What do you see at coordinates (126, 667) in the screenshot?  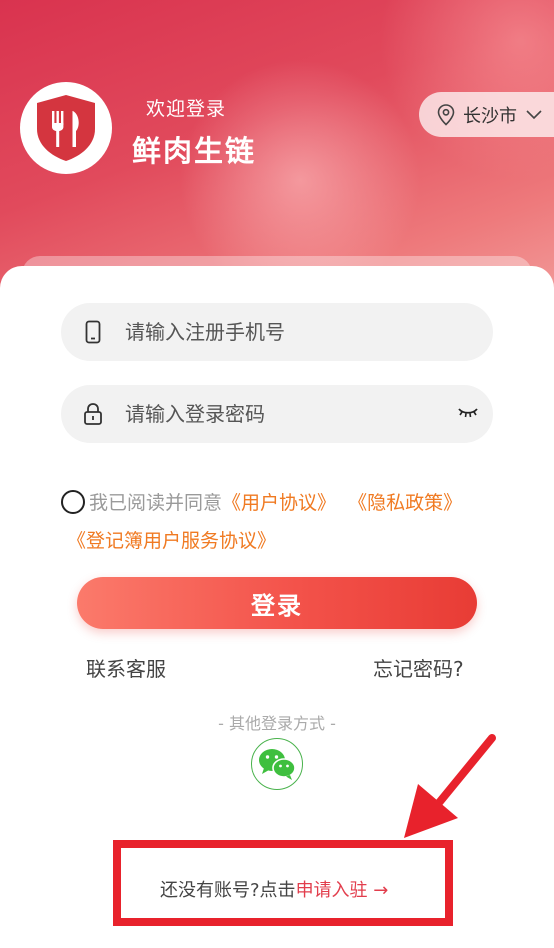 I see `contact-support-link: 联系客服` at bounding box center [126, 667].